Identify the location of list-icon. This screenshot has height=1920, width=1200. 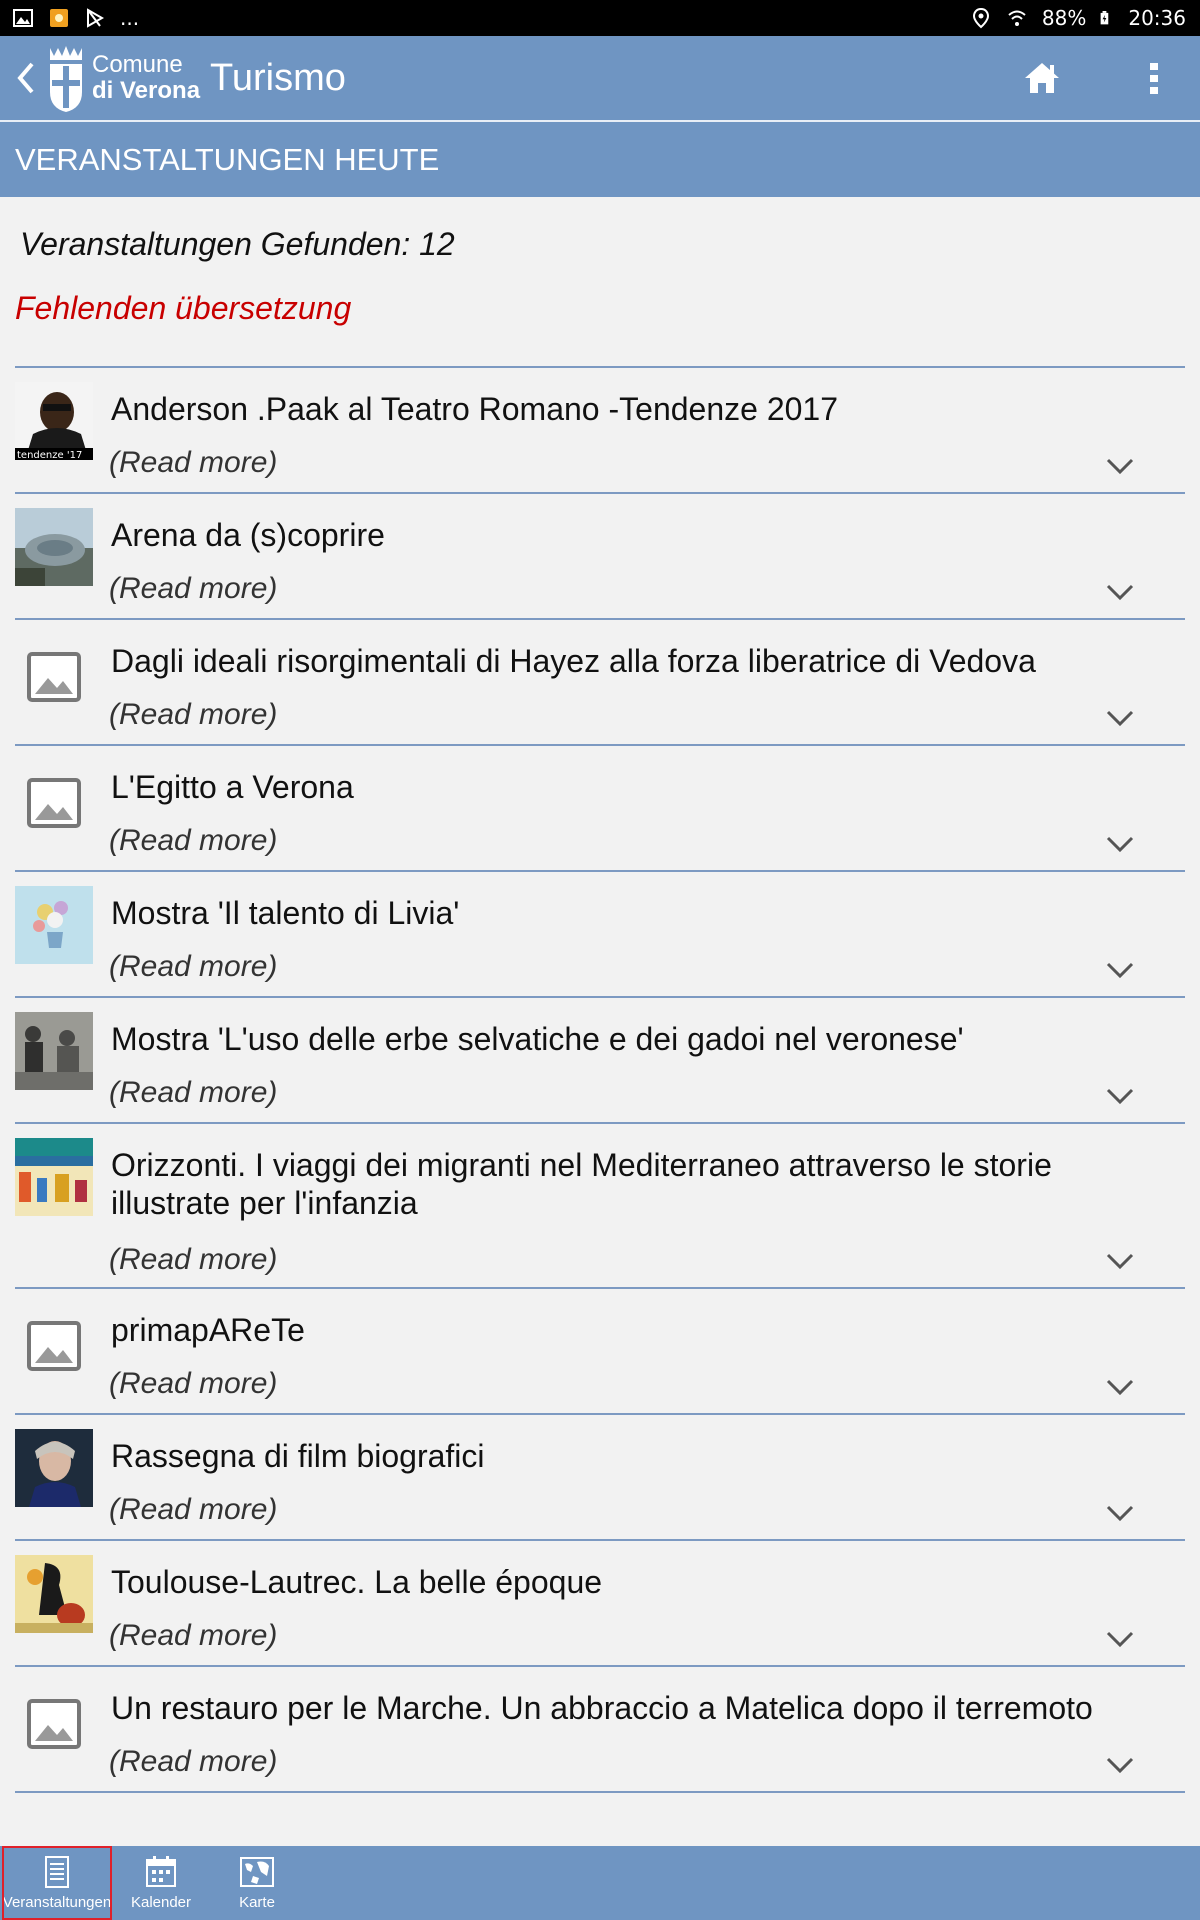
(57, 1872).